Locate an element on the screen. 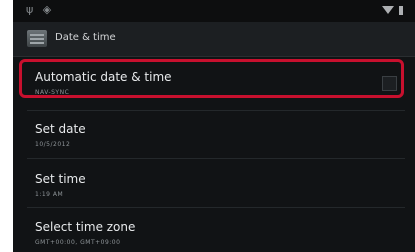  automatic-date-time-checkbox is located at coordinates (389, 83).